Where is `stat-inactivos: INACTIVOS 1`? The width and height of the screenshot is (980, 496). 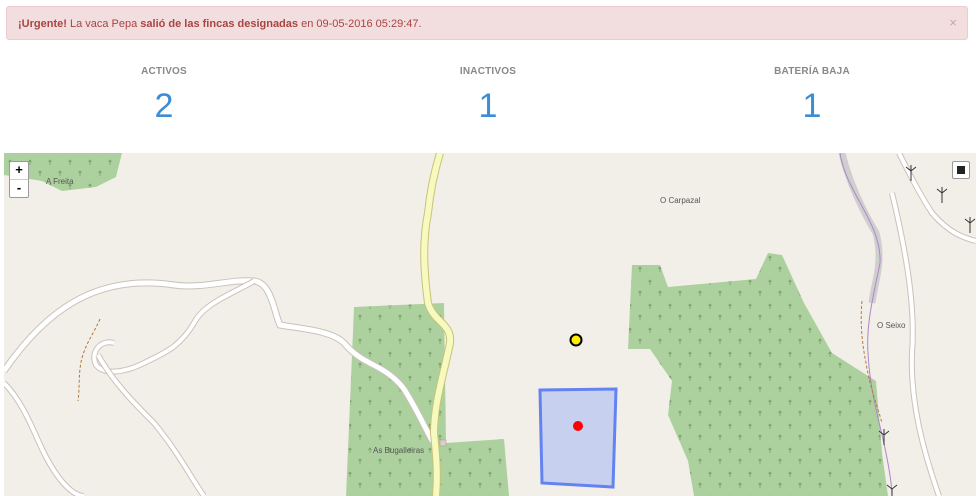 stat-inactivos: INACTIVOS 1 is located at coordinates (488, 94).